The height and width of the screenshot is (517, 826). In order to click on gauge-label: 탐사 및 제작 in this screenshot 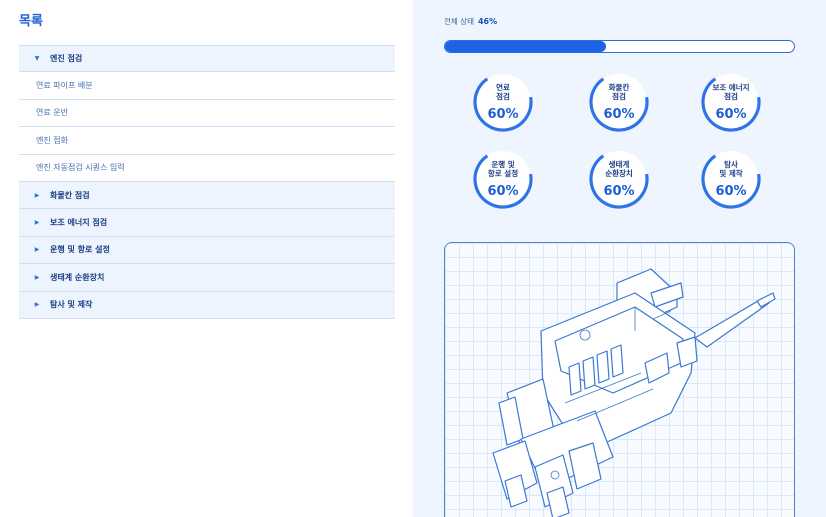, I will do `click(731, 169)`.